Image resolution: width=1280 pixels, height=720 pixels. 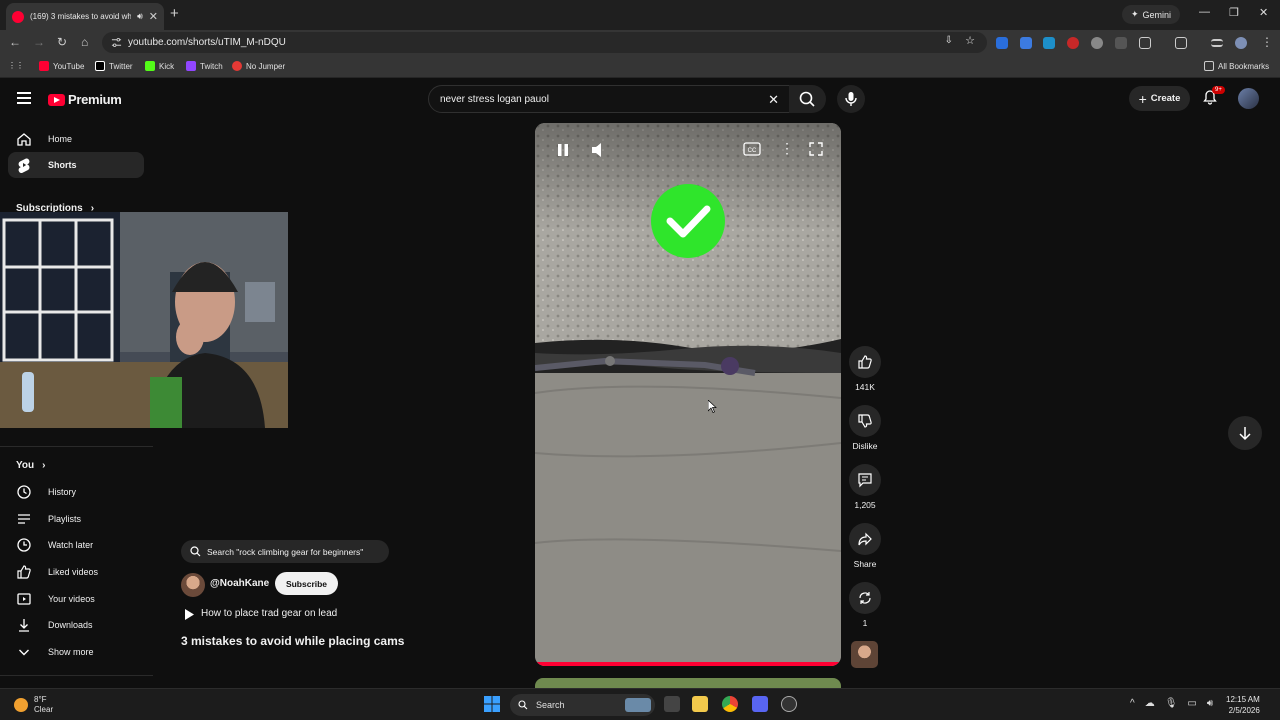 I want to click on share-button: Share, so click(x=865, y=546).